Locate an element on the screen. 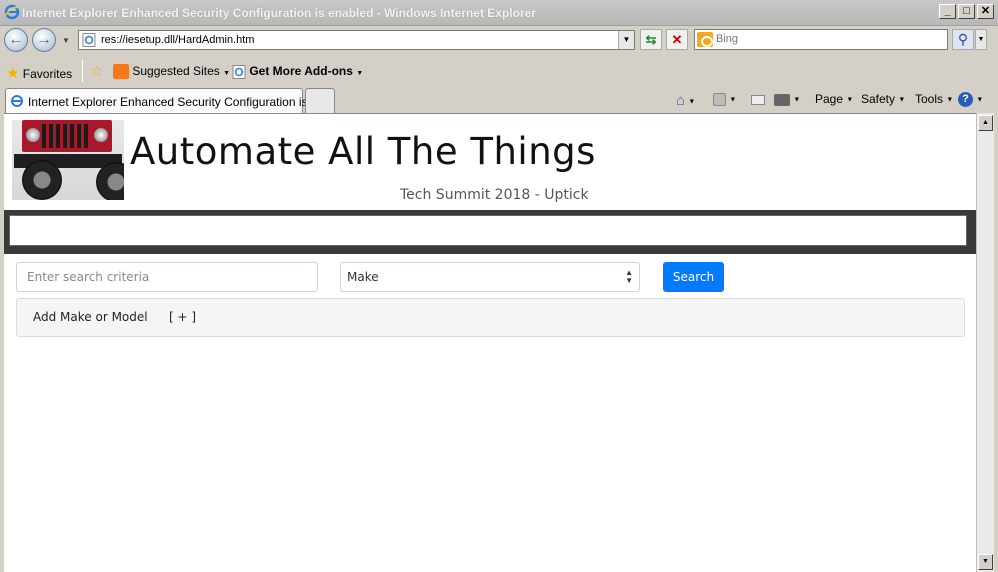 This screenshot has height=572, width=998. print-button: ▼ is located at coordinates (787, 99).